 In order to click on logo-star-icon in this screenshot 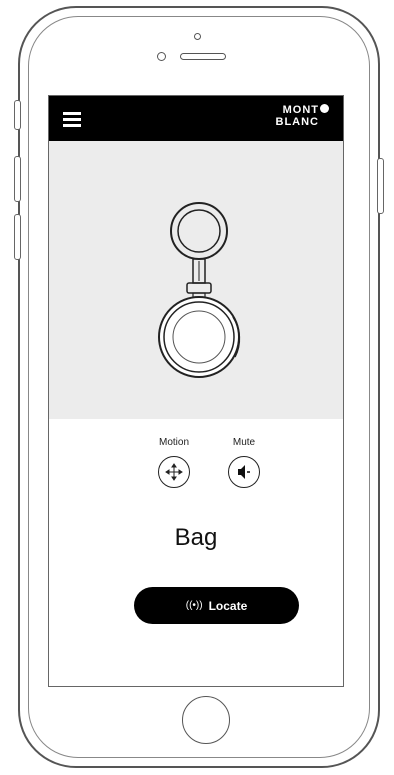, I will do `click(324, 108)`.